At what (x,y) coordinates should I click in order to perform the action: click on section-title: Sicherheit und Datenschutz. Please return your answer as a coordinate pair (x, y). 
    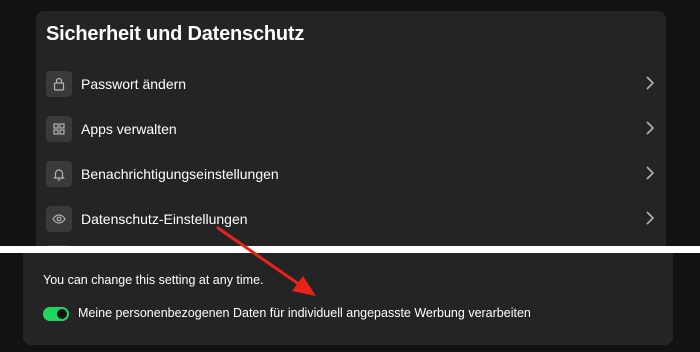
    Looking at the image, I should click on (175, 34).